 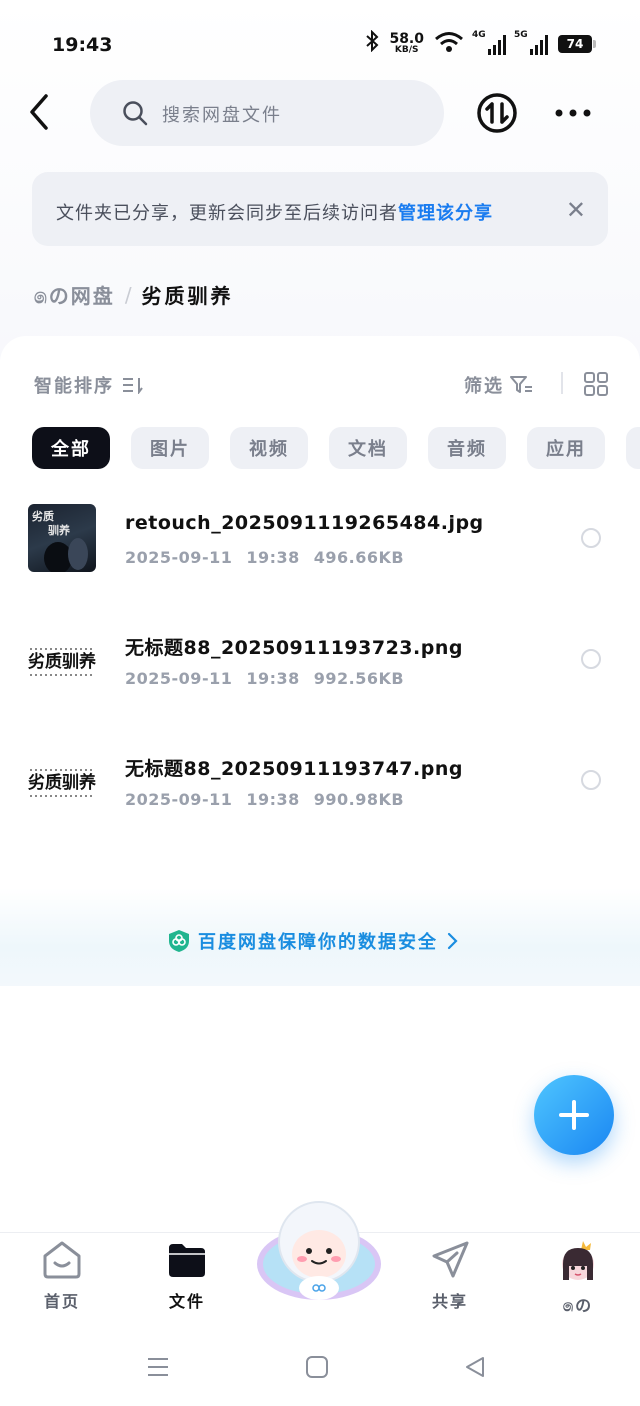 I want to click on breadcrumb-root: ෧の网盘, so click(x=74, y=294).